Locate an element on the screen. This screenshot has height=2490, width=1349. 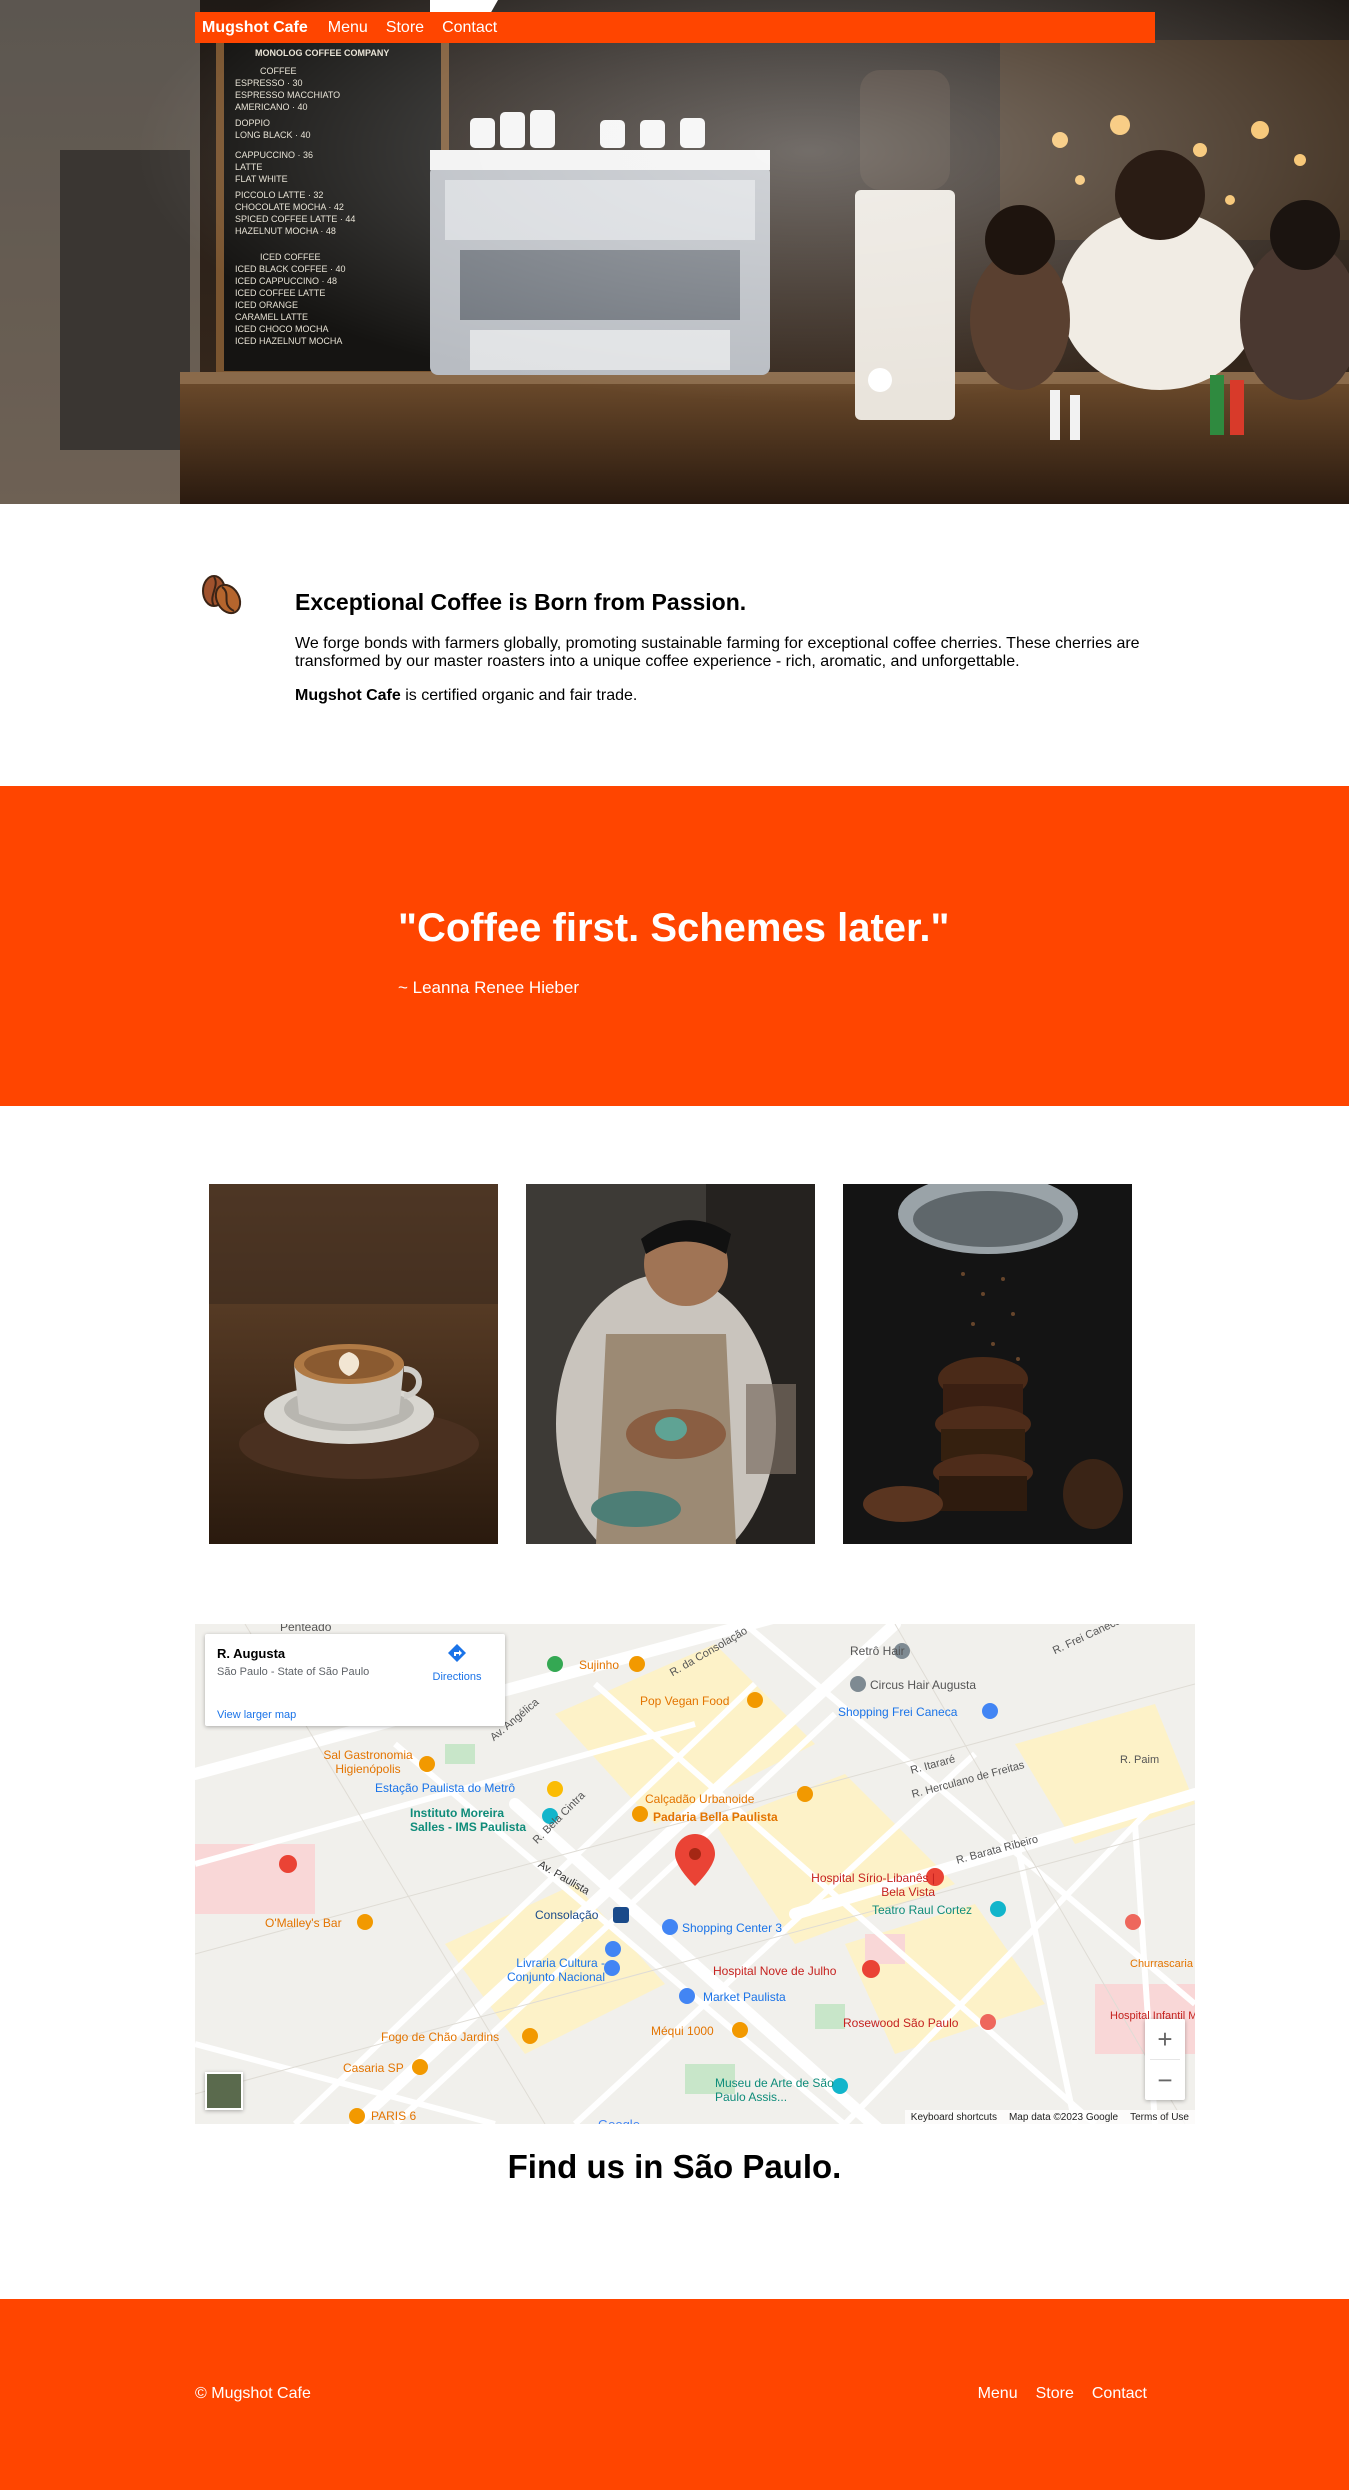
svg-text: Google is located at coordinates (619, 2120).